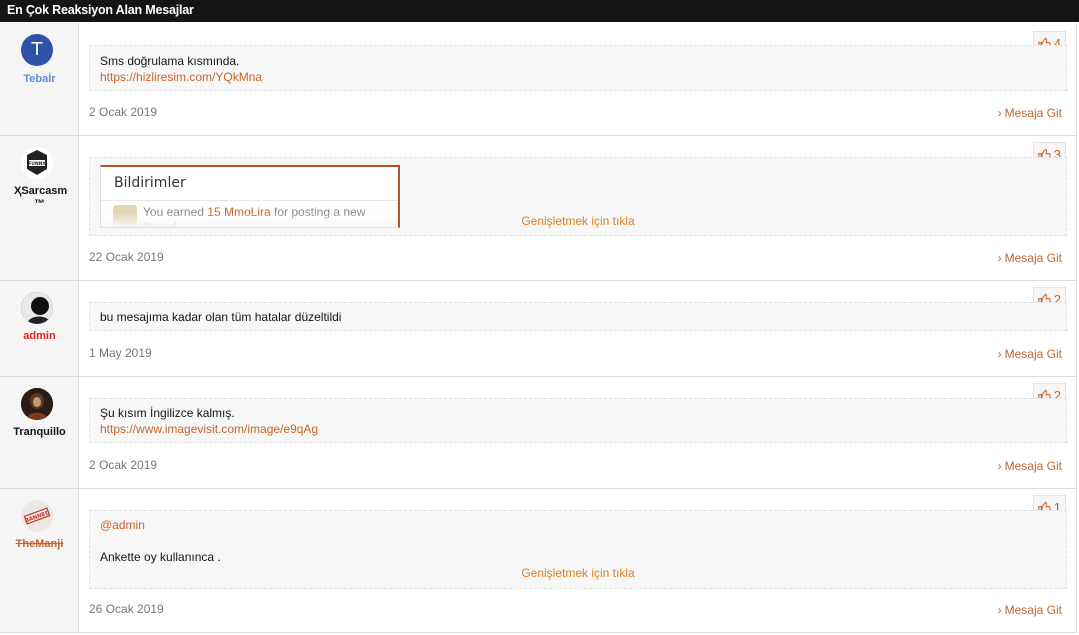 The image size is (1079, 635). I want to click on avatar: T, so click(37, 50).